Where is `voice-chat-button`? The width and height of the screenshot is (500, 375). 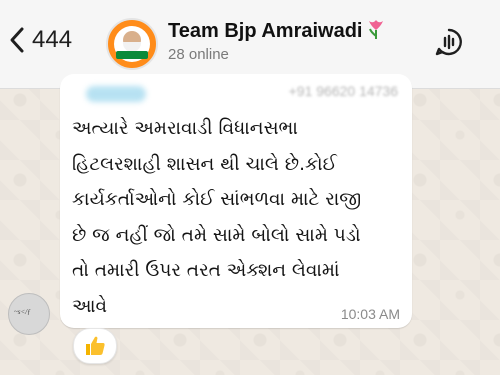 voice-chat-button is located at coordinates (449, 44).